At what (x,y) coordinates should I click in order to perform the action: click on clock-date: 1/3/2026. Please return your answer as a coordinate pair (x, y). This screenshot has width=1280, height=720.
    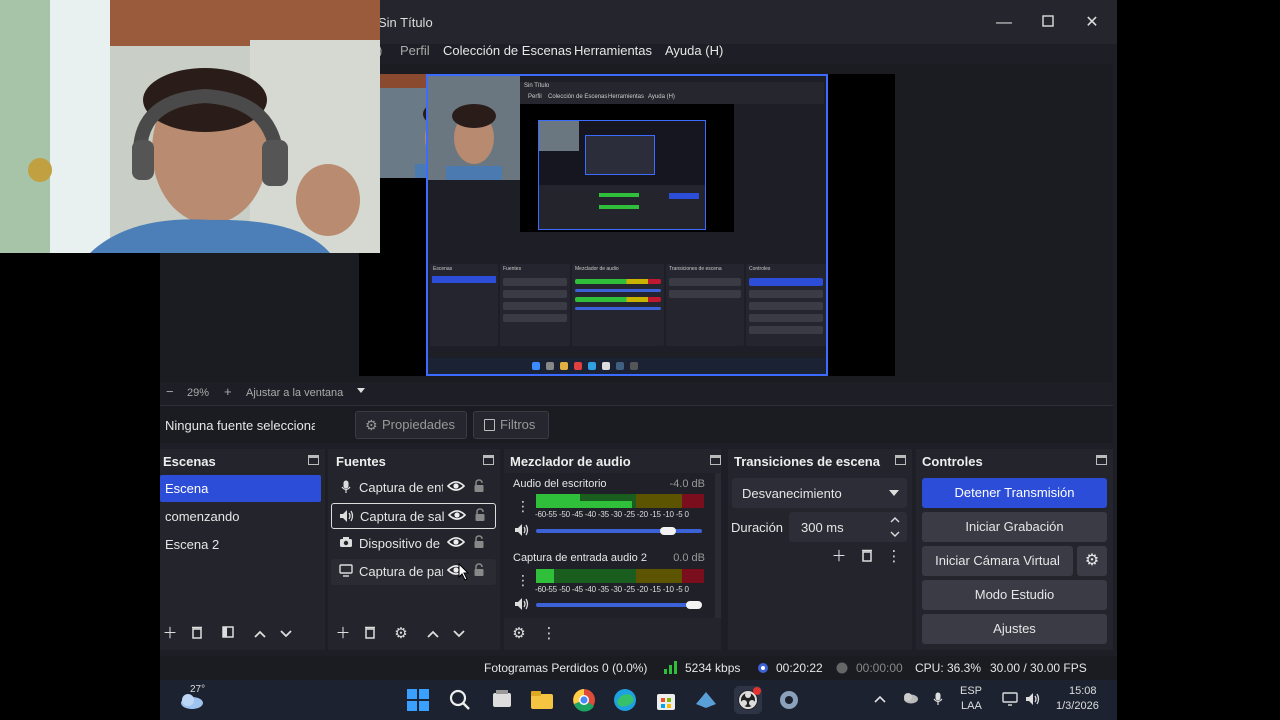
    Looking at the image, I should click on (1077, 706).